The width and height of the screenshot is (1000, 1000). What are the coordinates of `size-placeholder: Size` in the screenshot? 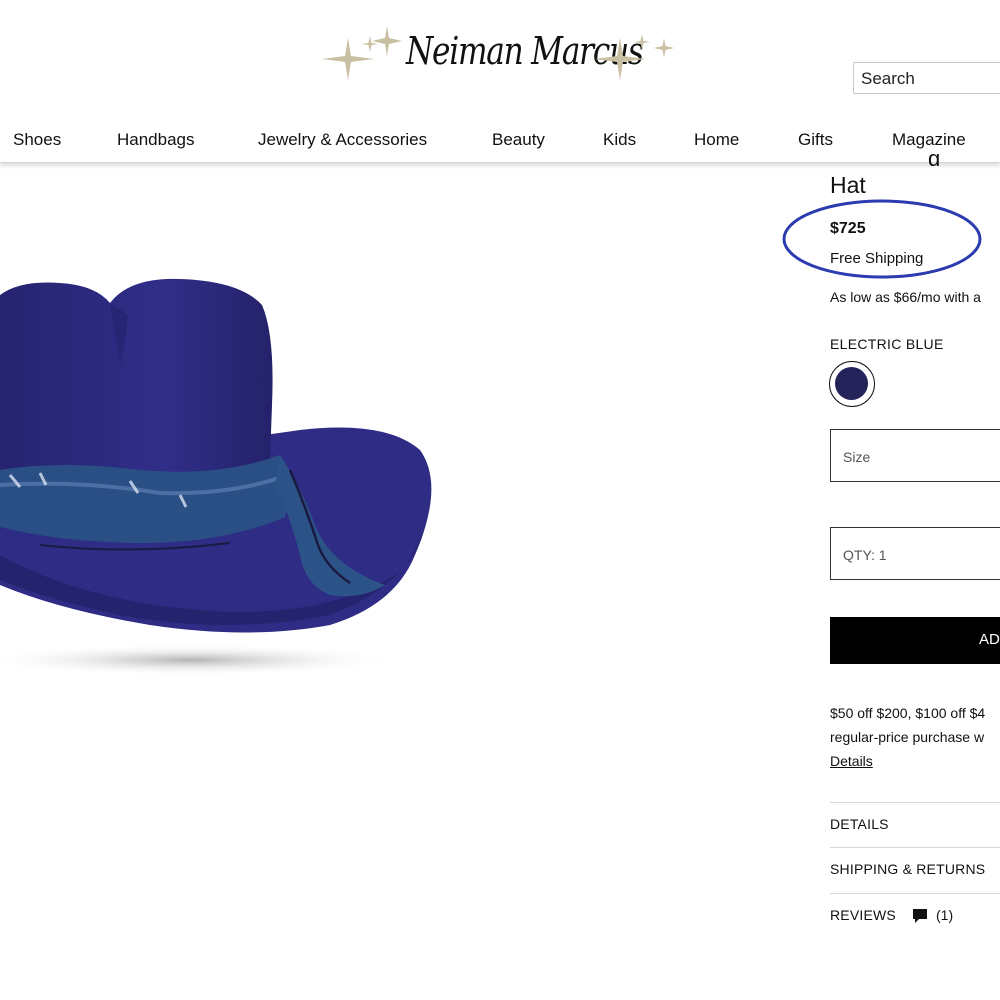 It's located at (857, 457).